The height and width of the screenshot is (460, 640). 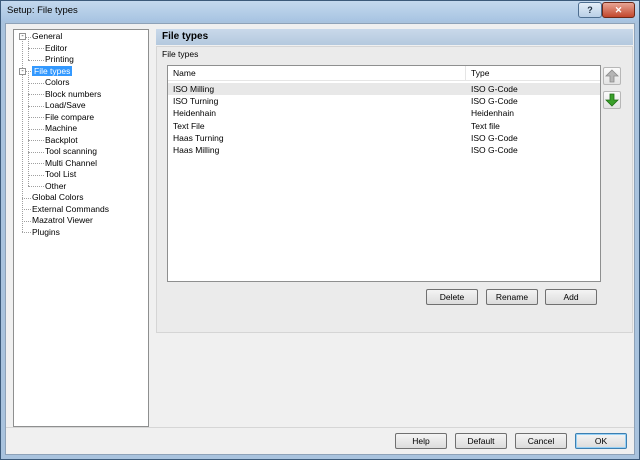 What do you see at coordinates (421, 441) in the screenshot?
I see `help-button: Help` at bounding box center [421, 441].